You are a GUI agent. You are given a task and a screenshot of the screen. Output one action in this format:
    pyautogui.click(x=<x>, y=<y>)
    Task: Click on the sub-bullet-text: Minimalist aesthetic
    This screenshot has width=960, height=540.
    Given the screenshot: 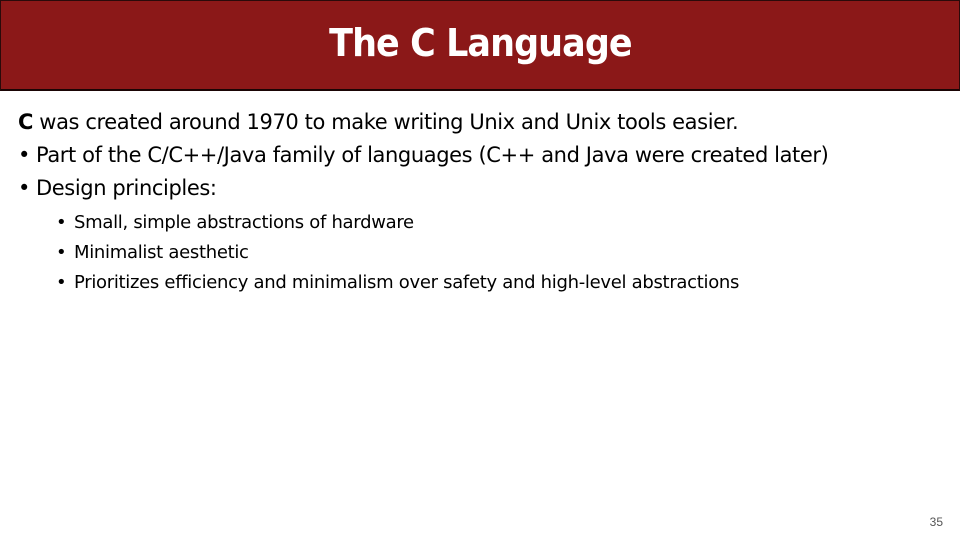 What is the action you would take?
    pyautogui.click(x=161, y=252)
    